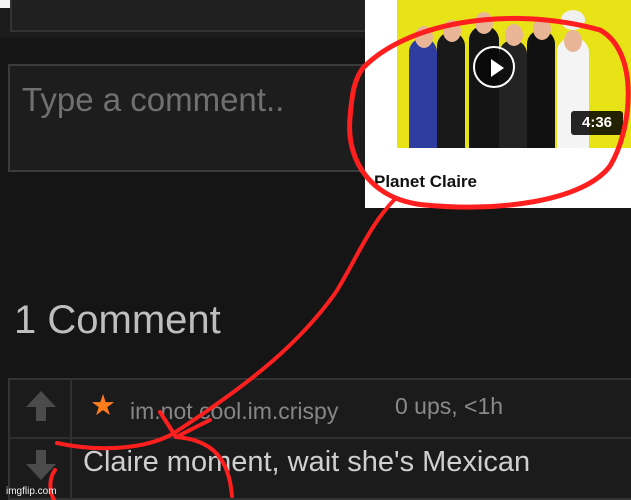 This screenshot has height=500, width=631. I want to click on down-arrow-stem, so click(41, 457).